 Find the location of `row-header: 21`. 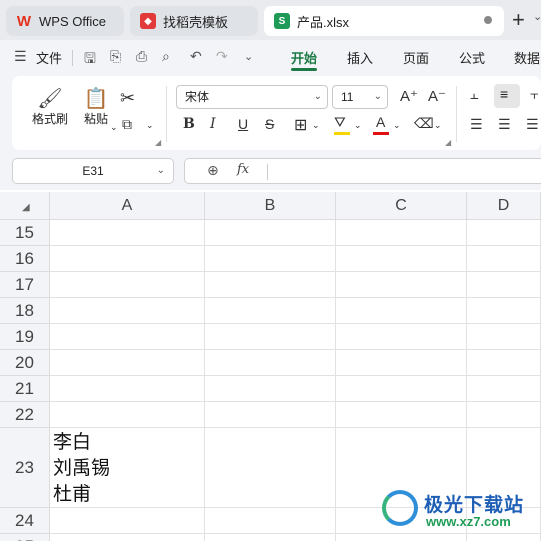

row-header: 21 is located at coordinates (25, 389).